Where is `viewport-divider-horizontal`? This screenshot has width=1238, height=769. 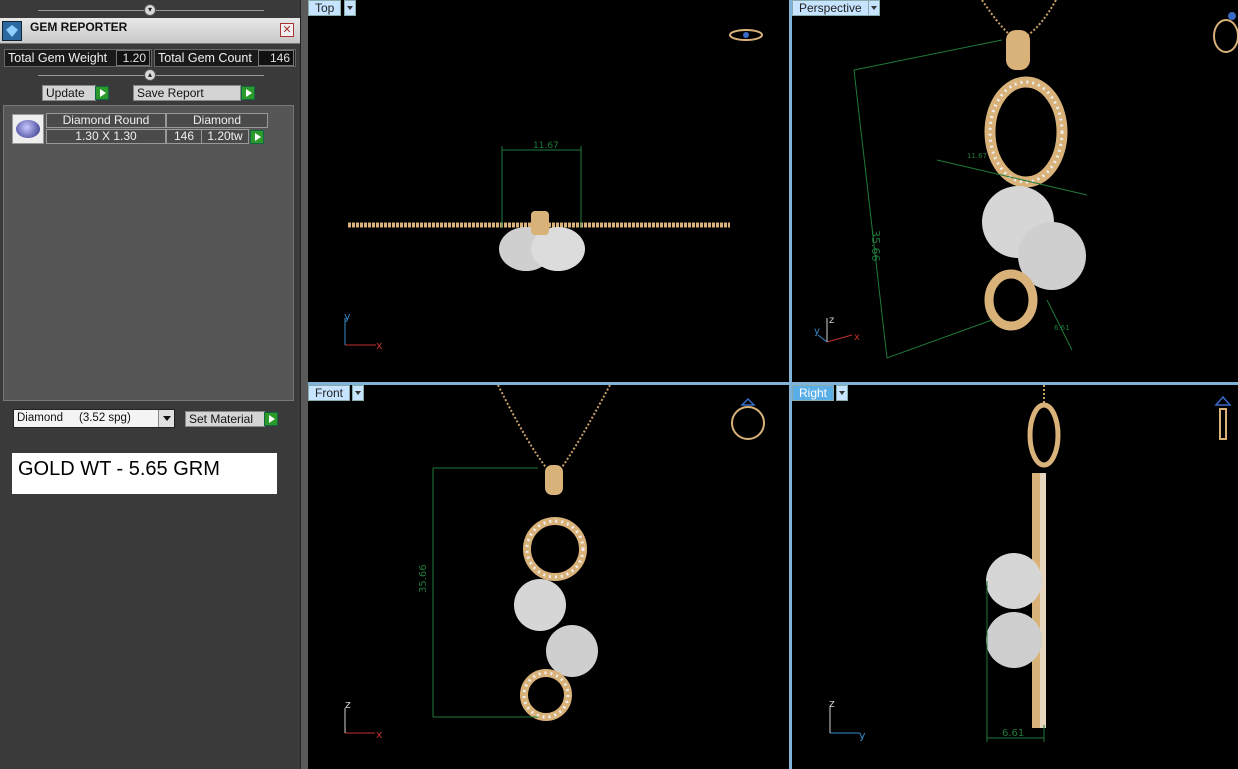
viewport-divider-horizontal is located at coordinates (773, 383).